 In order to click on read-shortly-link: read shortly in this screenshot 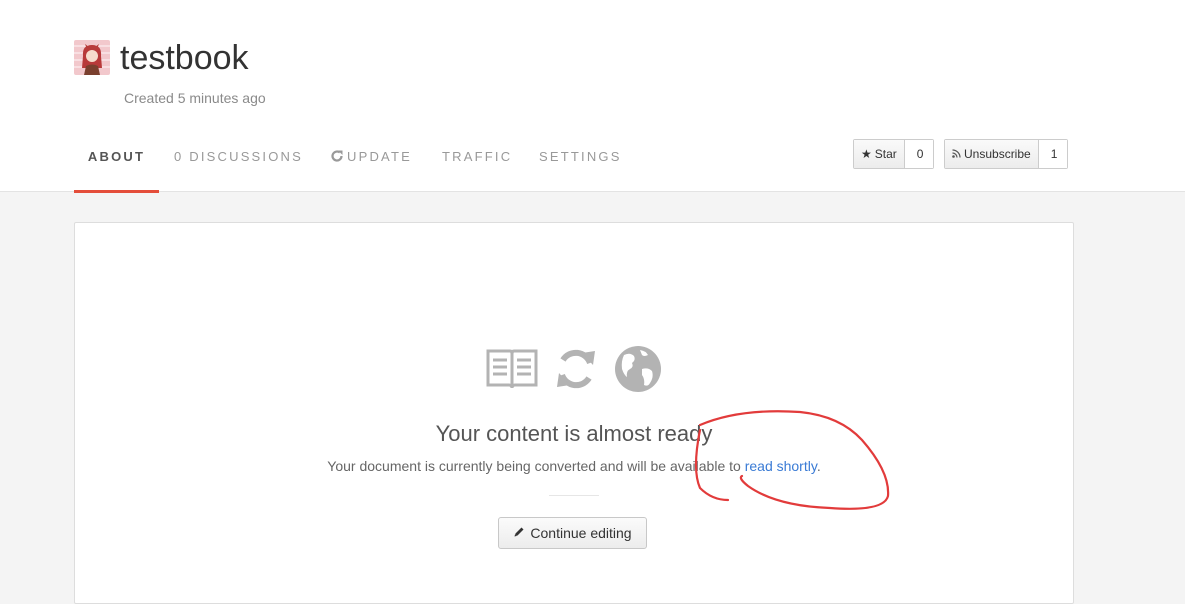, I will do `click(781, 466)`.